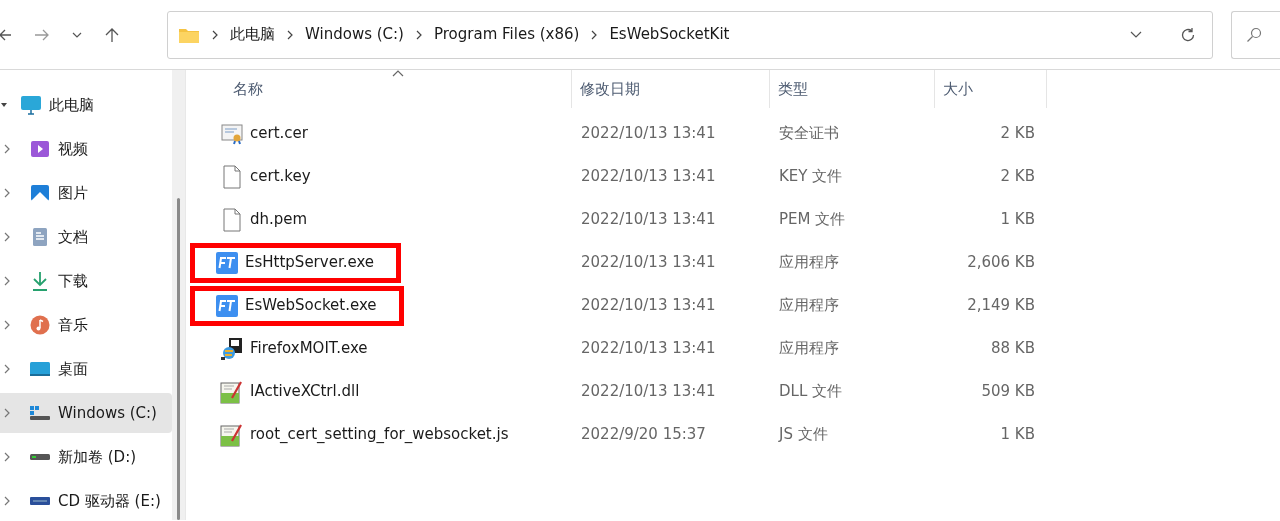  I want to click on search-icon, so click(1254, 34).